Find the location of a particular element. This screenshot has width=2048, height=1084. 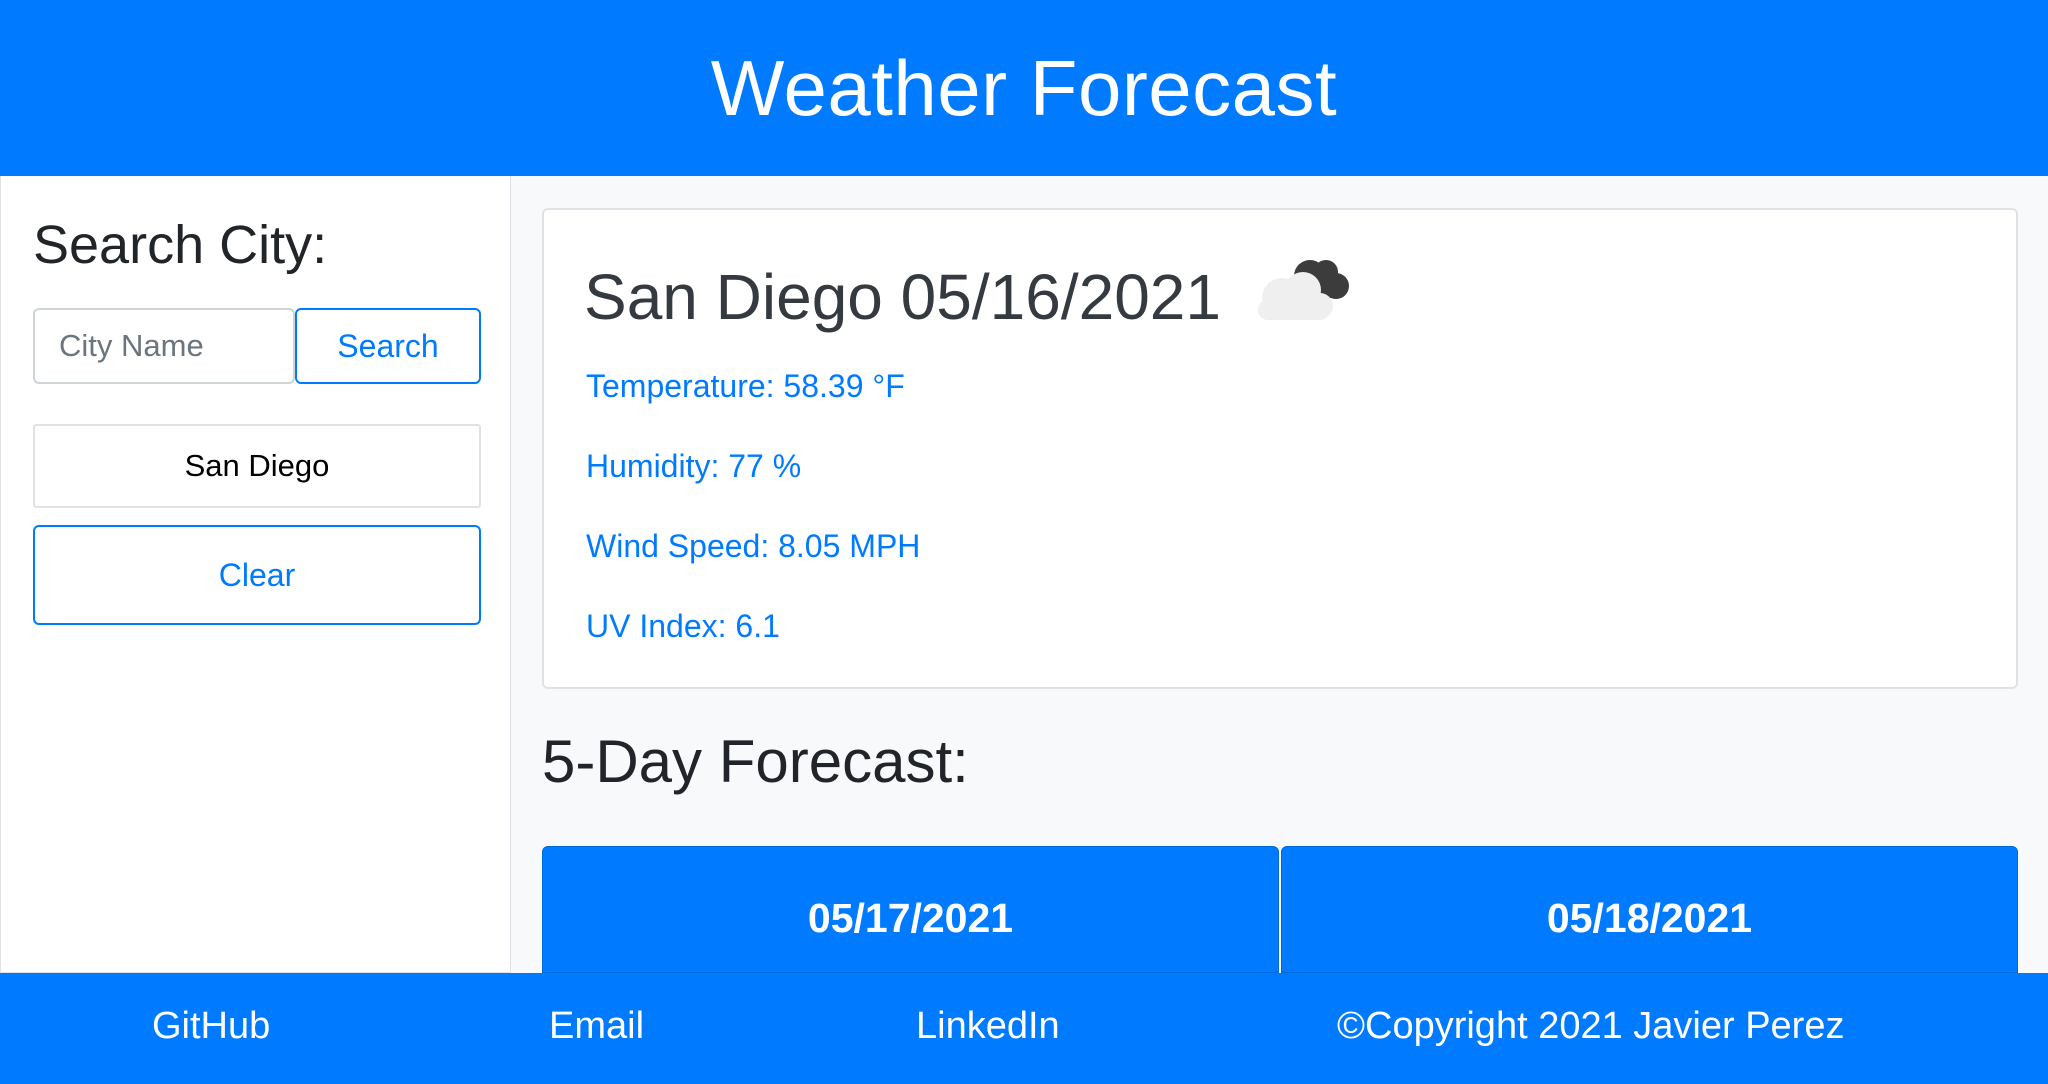

linkedin-link: LinkedIn is located at coordinates (988, 1026).